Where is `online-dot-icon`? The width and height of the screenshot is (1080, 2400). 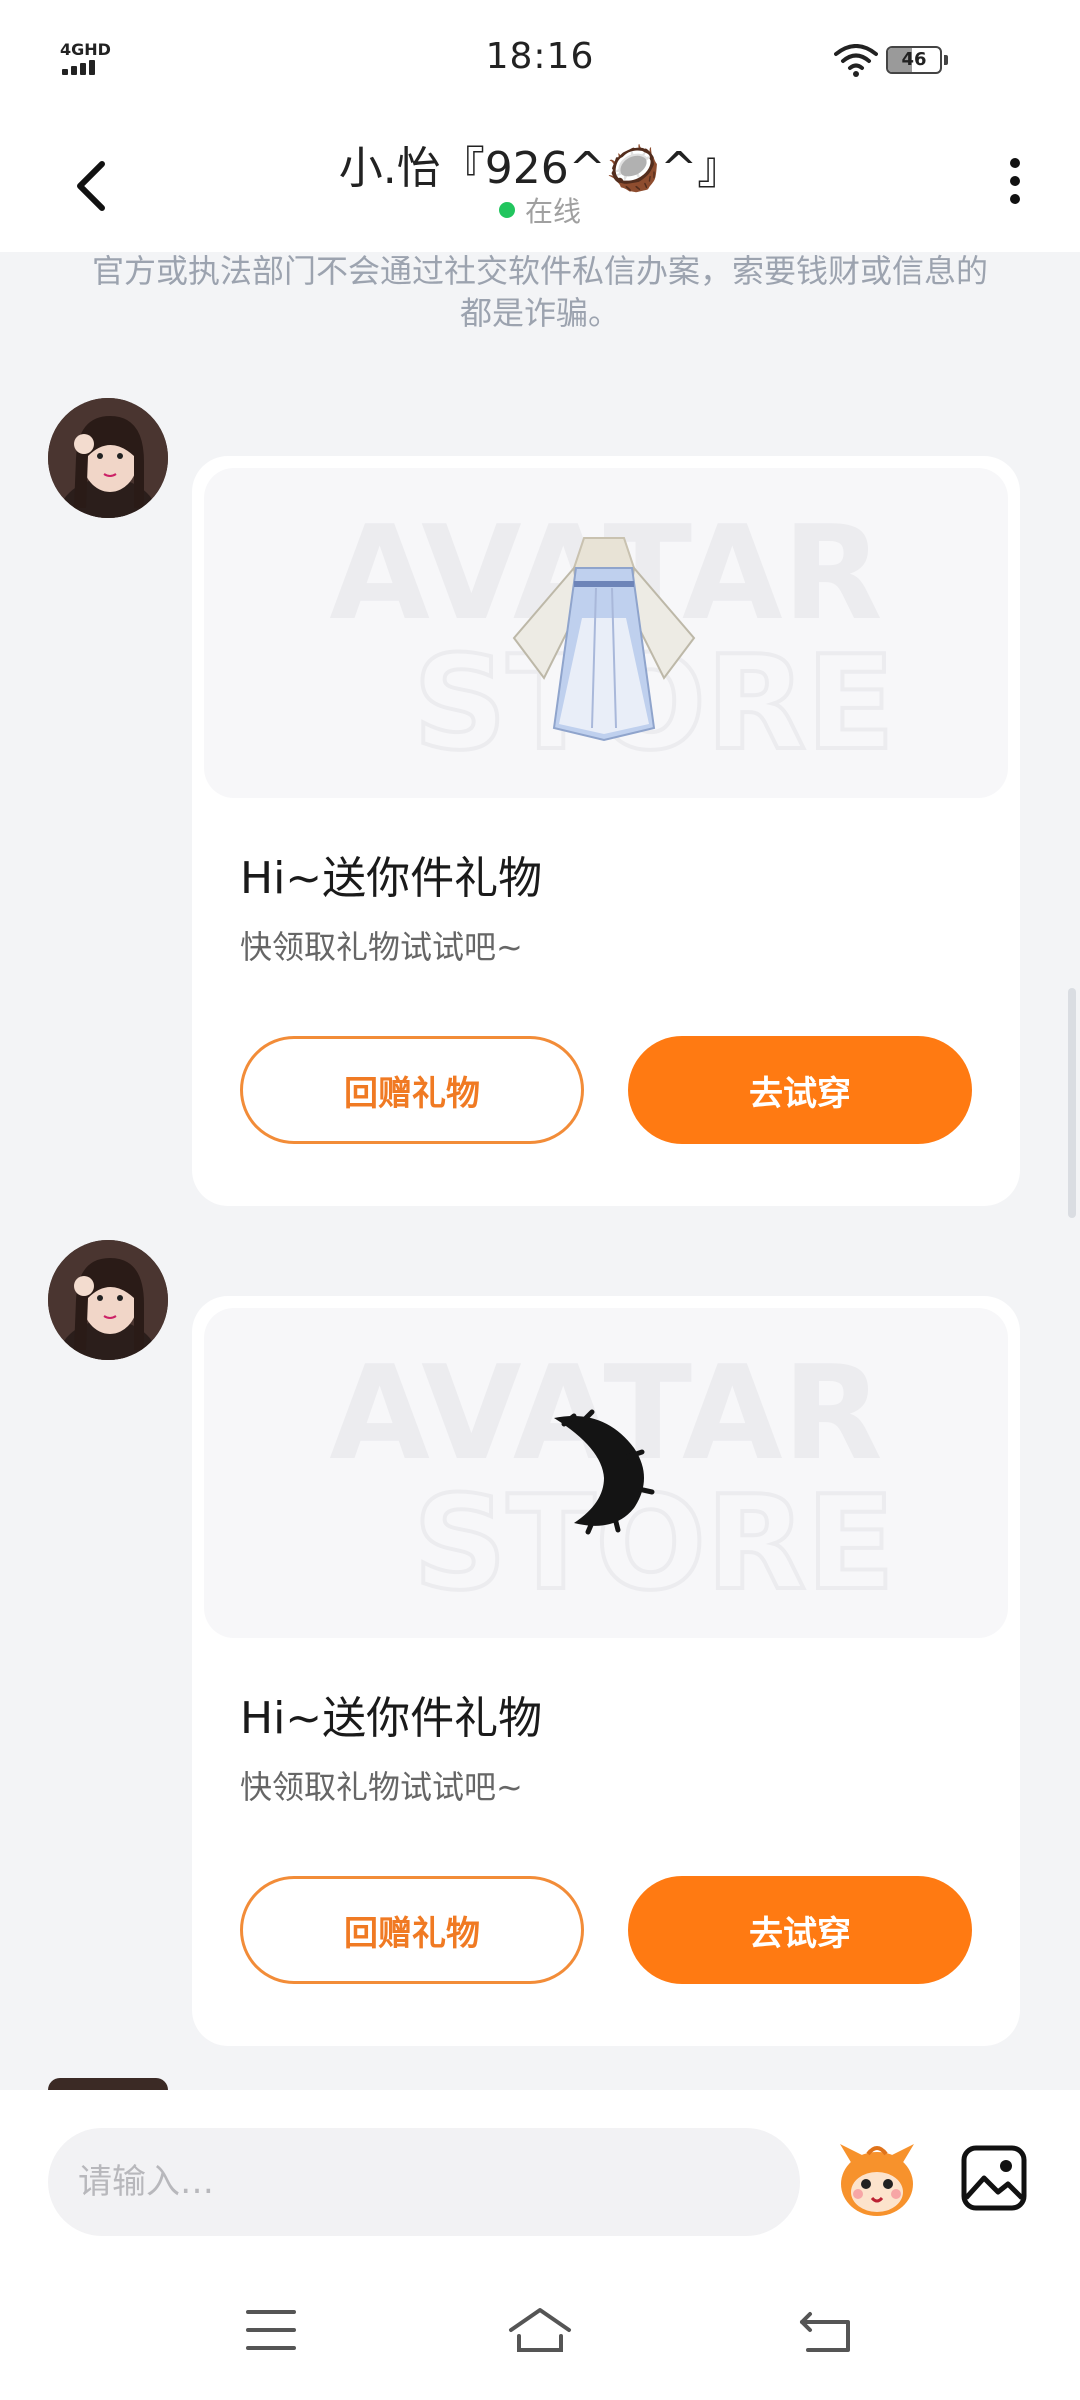 online-dot-icon is located at coordinates (506, 210).